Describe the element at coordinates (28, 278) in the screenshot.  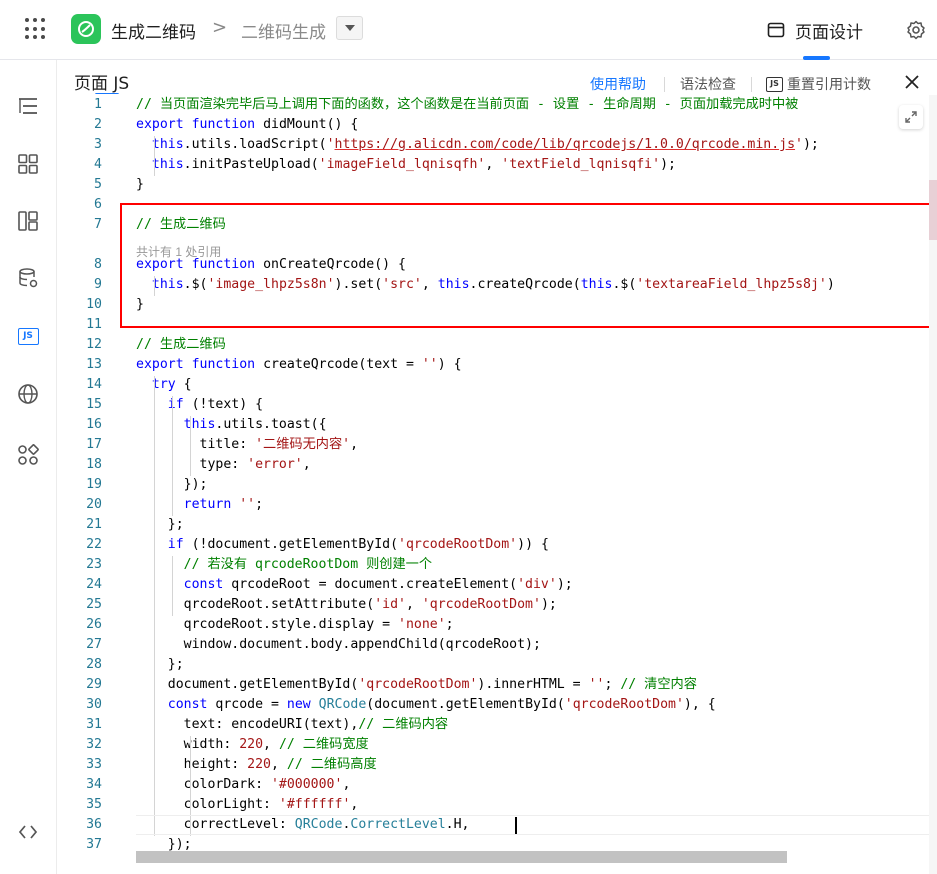
I see `datasource-icon` at that location.